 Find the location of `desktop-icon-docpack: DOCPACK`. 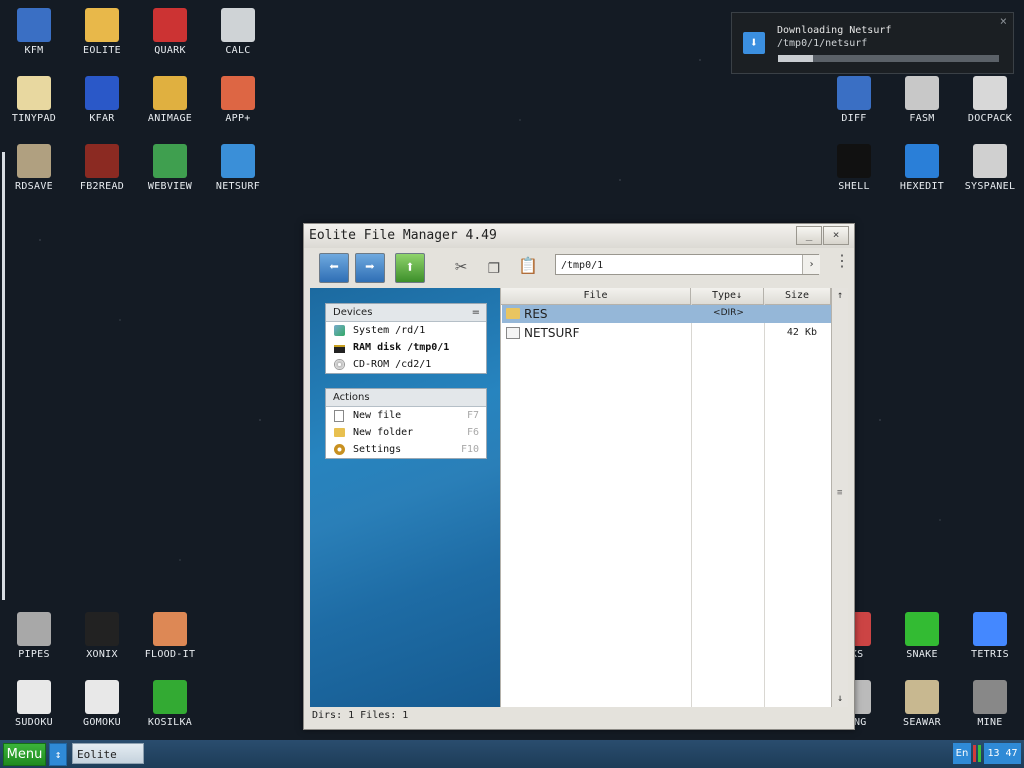

desktop-icon-docpack: DOCPACK is located at coordinates (990, 100).